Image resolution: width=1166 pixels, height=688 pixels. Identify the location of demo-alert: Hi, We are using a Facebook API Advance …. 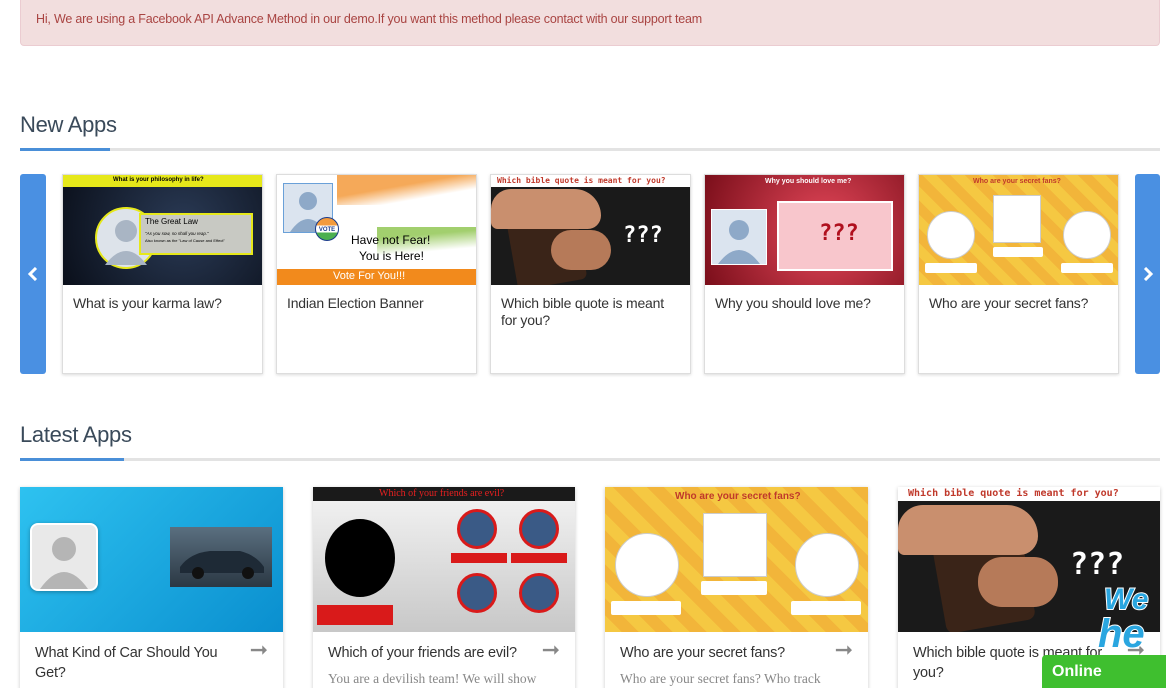
(590, 23).